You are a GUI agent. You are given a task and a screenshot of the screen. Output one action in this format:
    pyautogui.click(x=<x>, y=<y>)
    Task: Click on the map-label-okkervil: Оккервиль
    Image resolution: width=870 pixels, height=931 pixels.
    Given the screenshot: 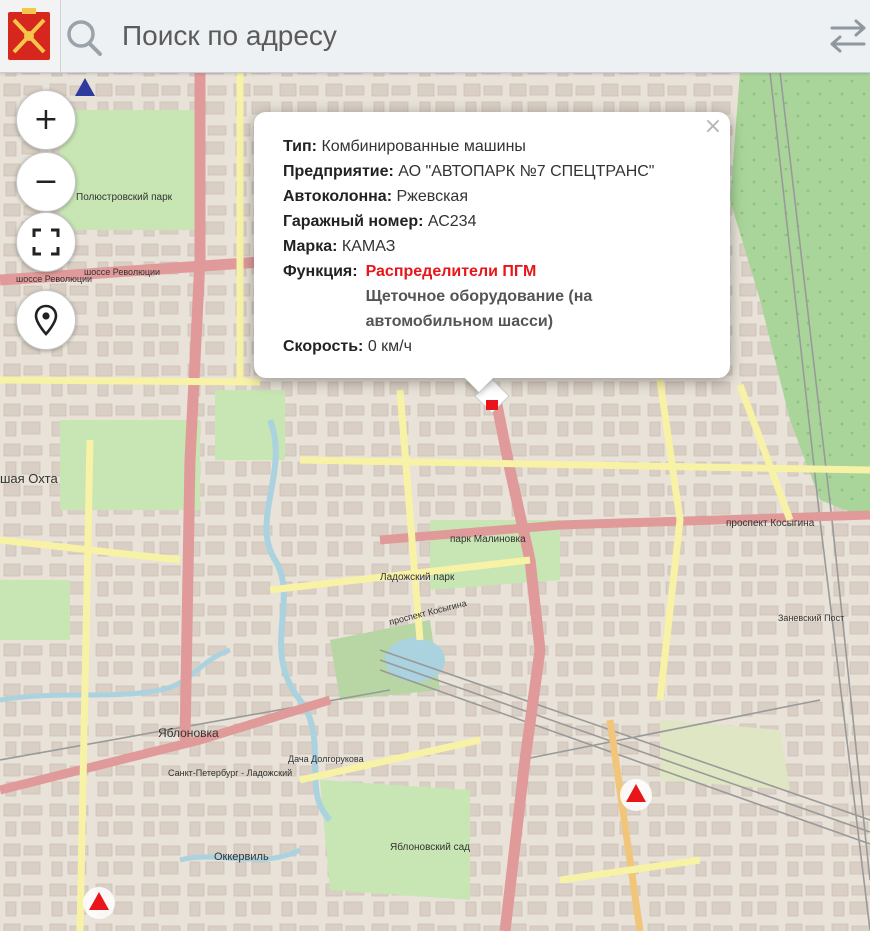 What is the action you would take?
    pyautogui.click(x=241, y=857)
    